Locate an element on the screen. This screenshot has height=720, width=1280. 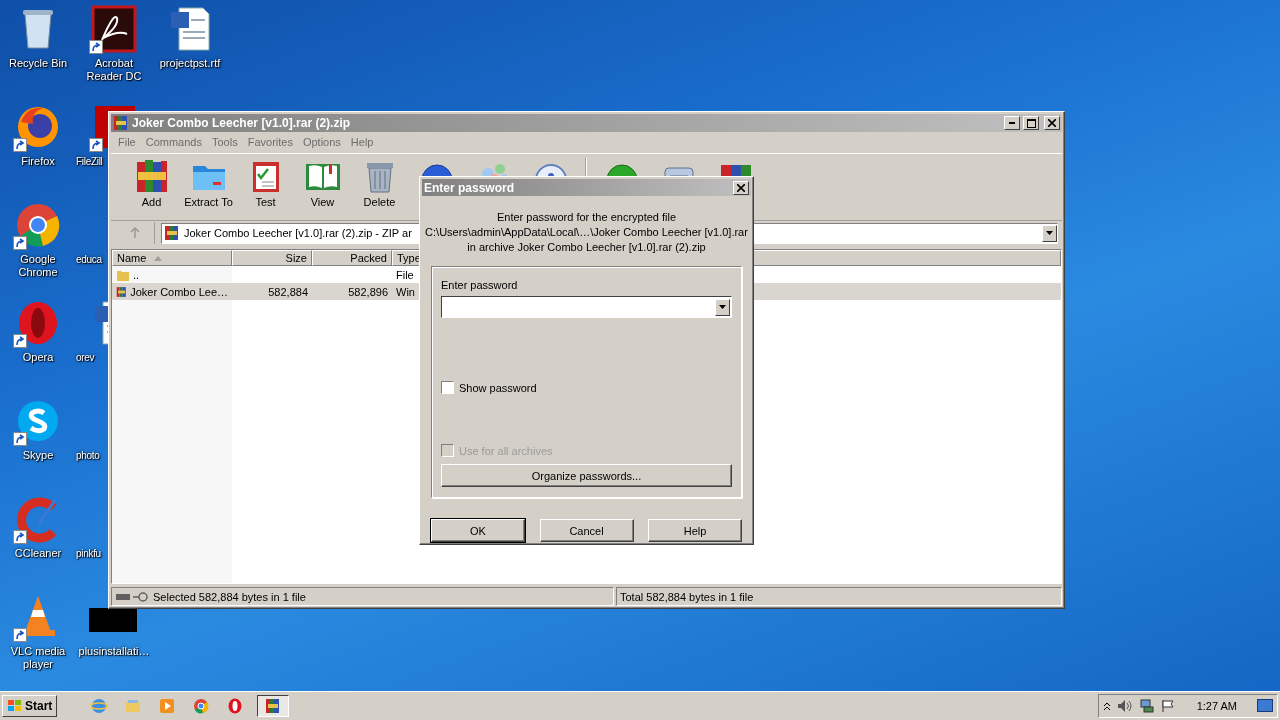
size-cell-text: 582,884 is located at coordinates (288, 291).